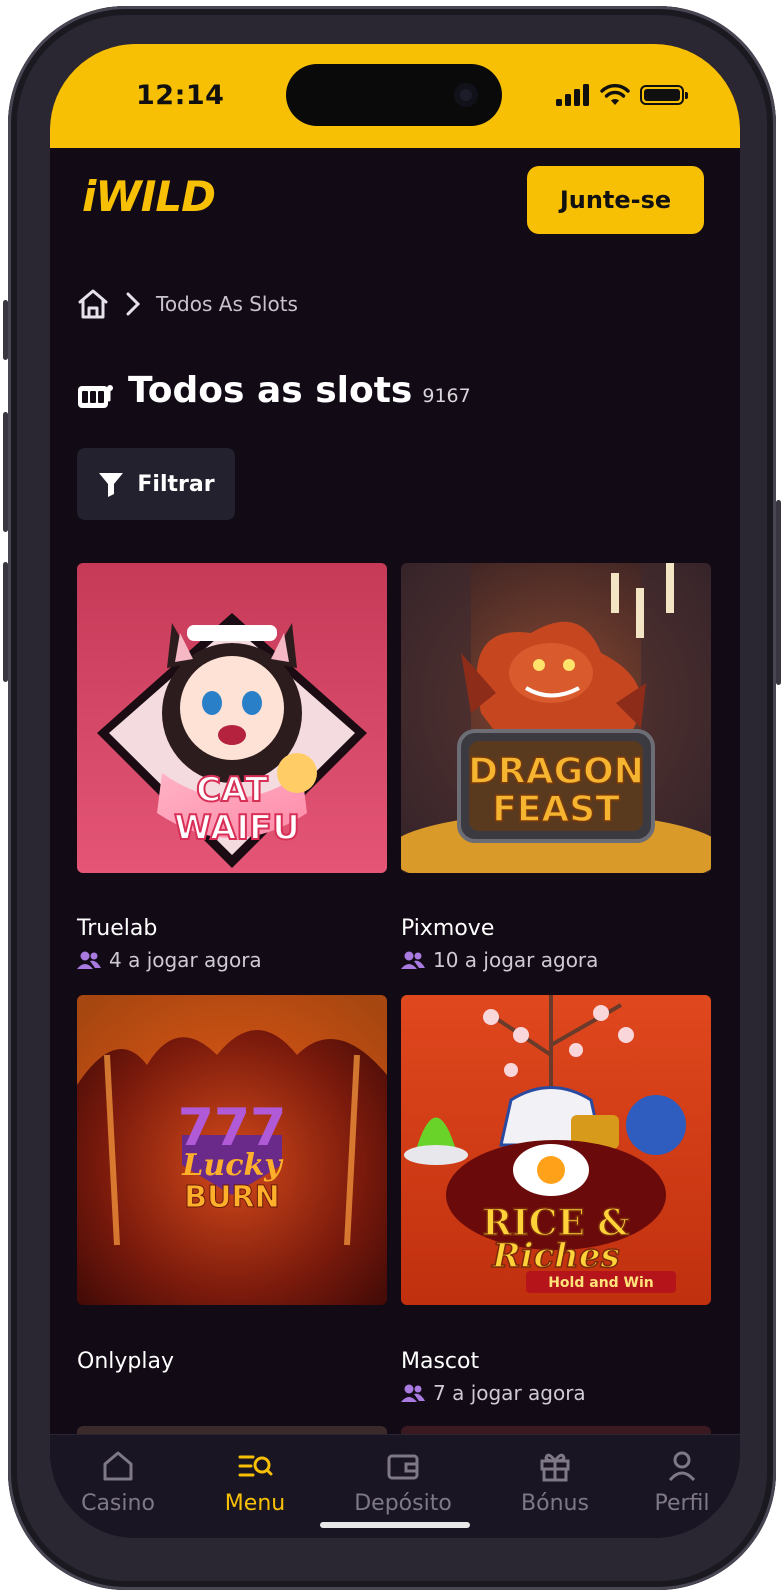 The image size is (784, 1596). What do you see at coordinates (556, 771) in the screenshot?
I see `svg-text: DRAGON` at bounding box center [556, 771].